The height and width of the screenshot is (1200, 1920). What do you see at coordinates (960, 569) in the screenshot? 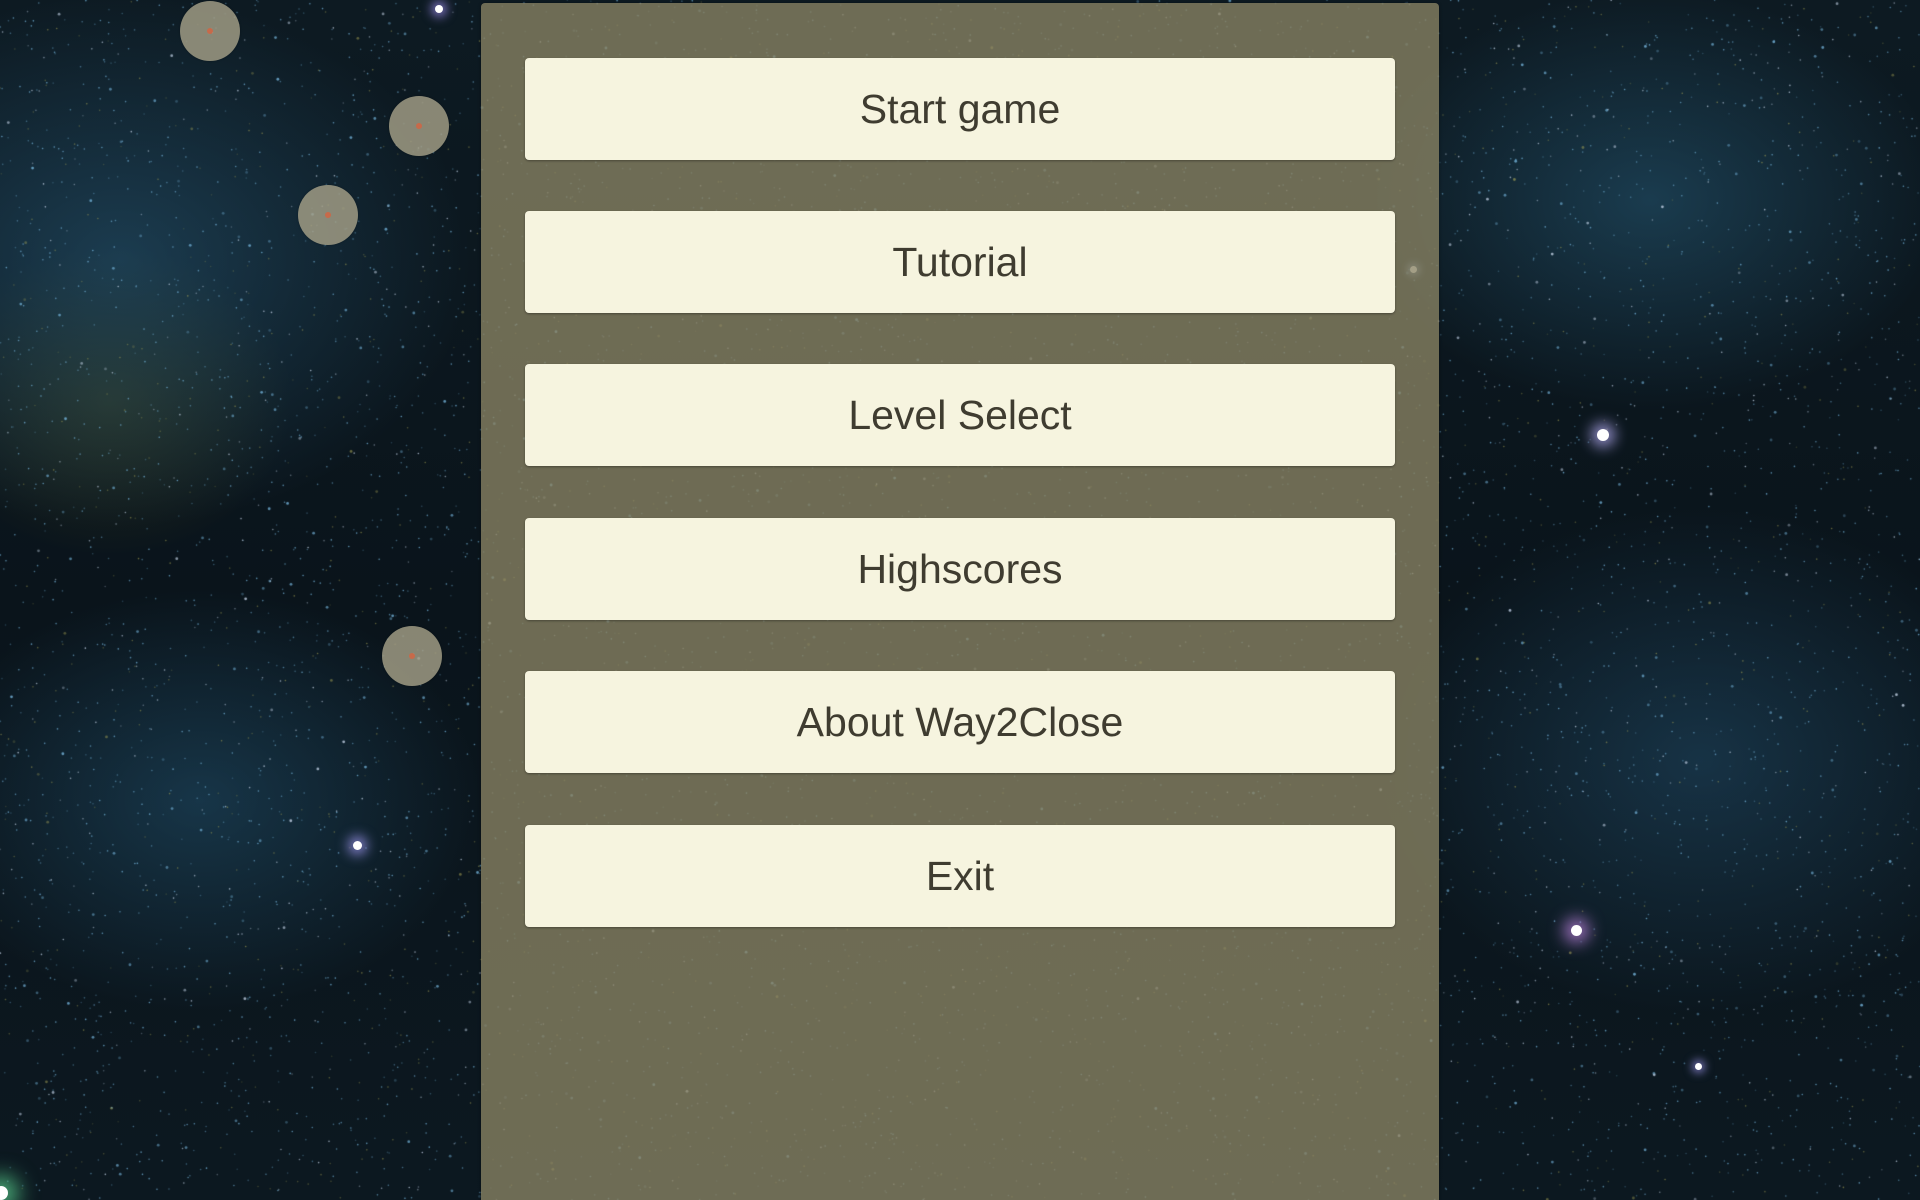
I see `highscores-button: Highscores` at bounding box center [960, 569].